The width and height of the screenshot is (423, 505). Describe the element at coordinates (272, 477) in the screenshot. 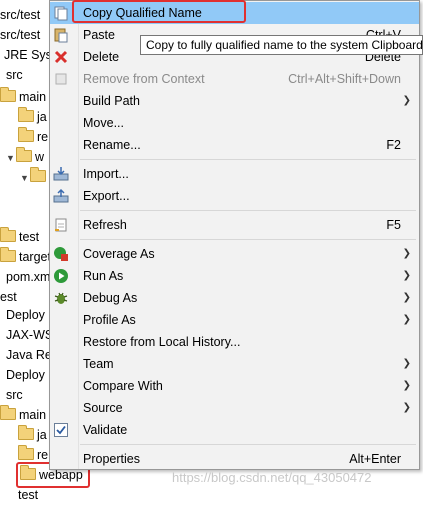

I see `watermark-text: https://blog.csdn.net/qq_43050472` at that location.